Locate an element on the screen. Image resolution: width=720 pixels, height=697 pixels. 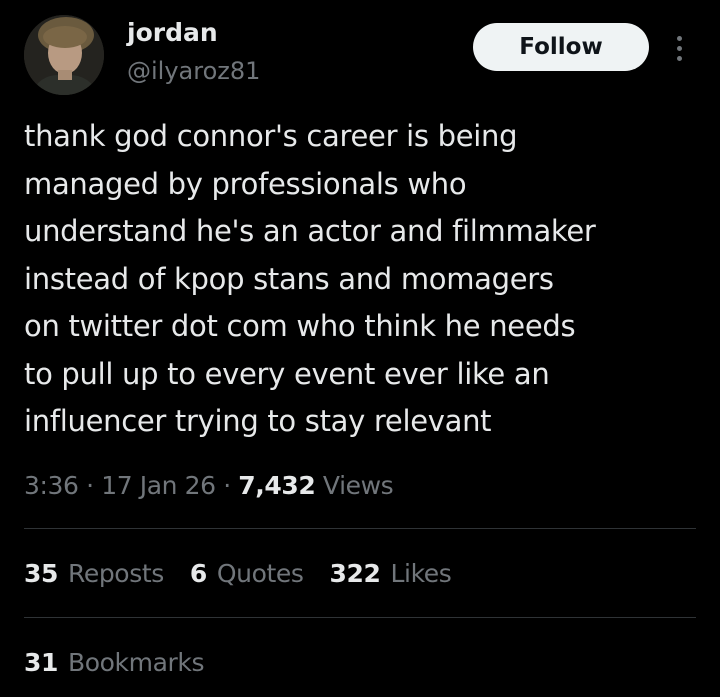
post-date: 17 Jan 26 is located at coordinates (158, 485).